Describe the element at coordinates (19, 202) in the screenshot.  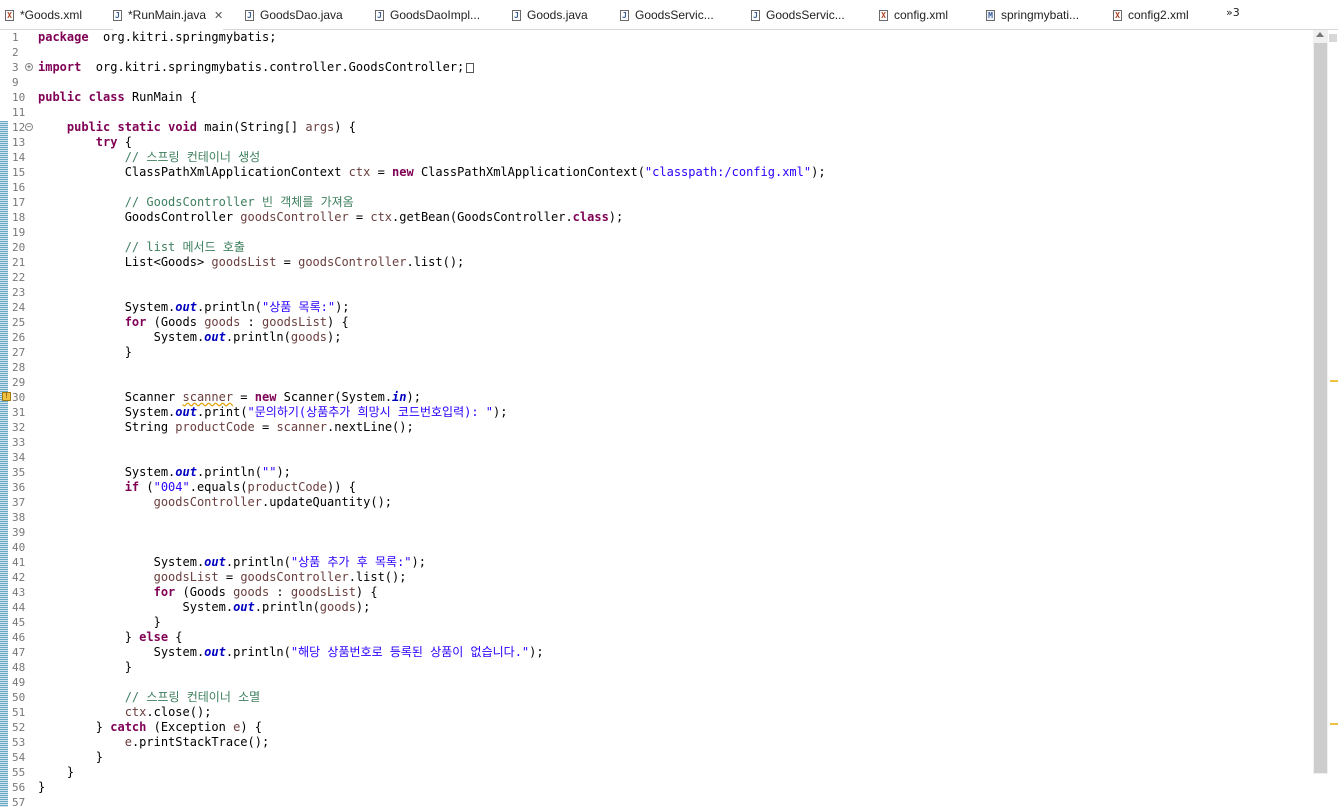
I see `line-number: 17` at that location.